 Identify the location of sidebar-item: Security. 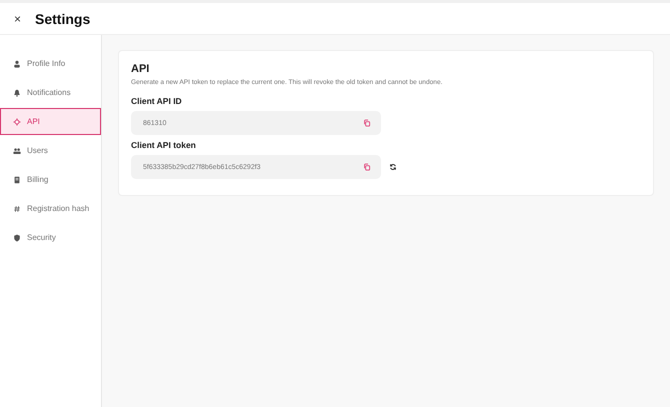
(50, 237).